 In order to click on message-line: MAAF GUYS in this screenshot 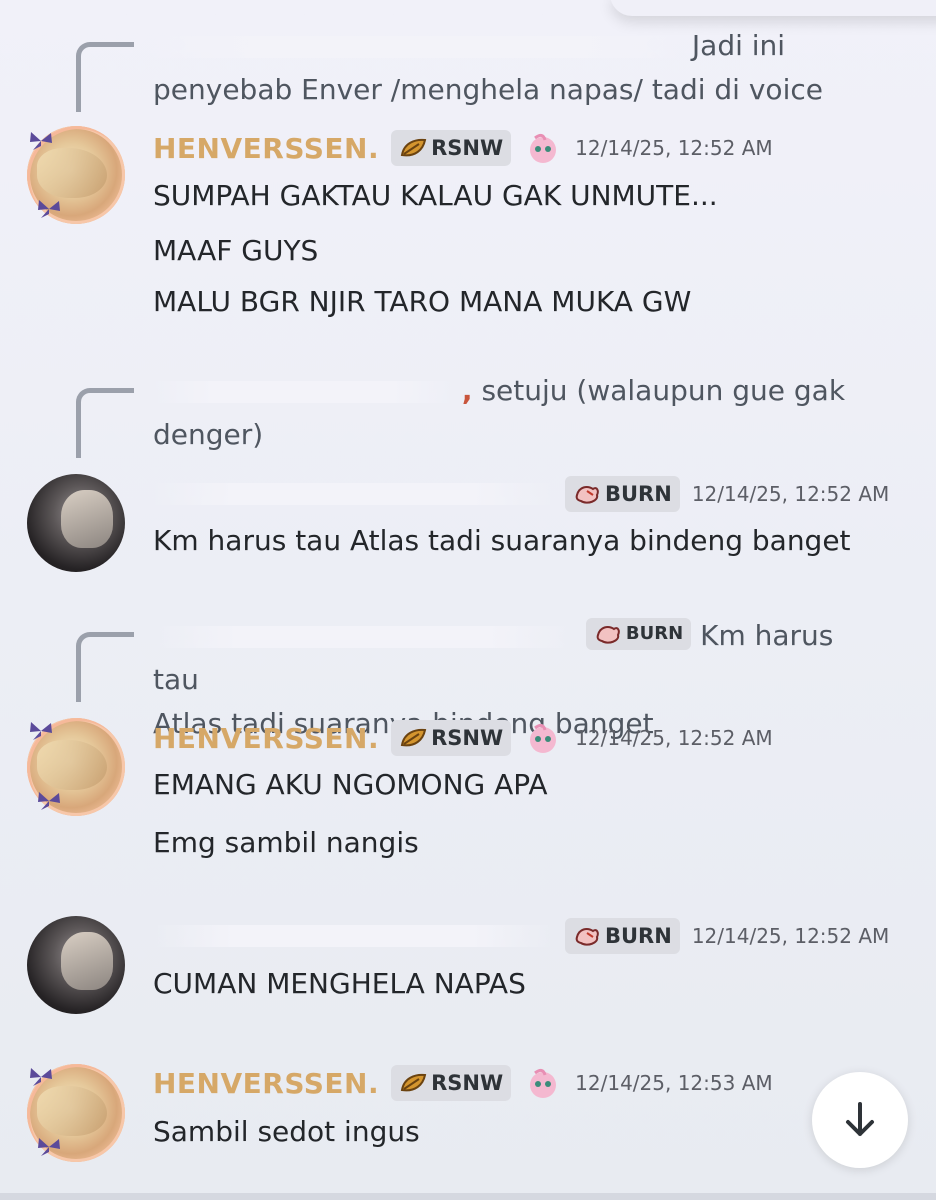, I will do `click(236, 250)`.